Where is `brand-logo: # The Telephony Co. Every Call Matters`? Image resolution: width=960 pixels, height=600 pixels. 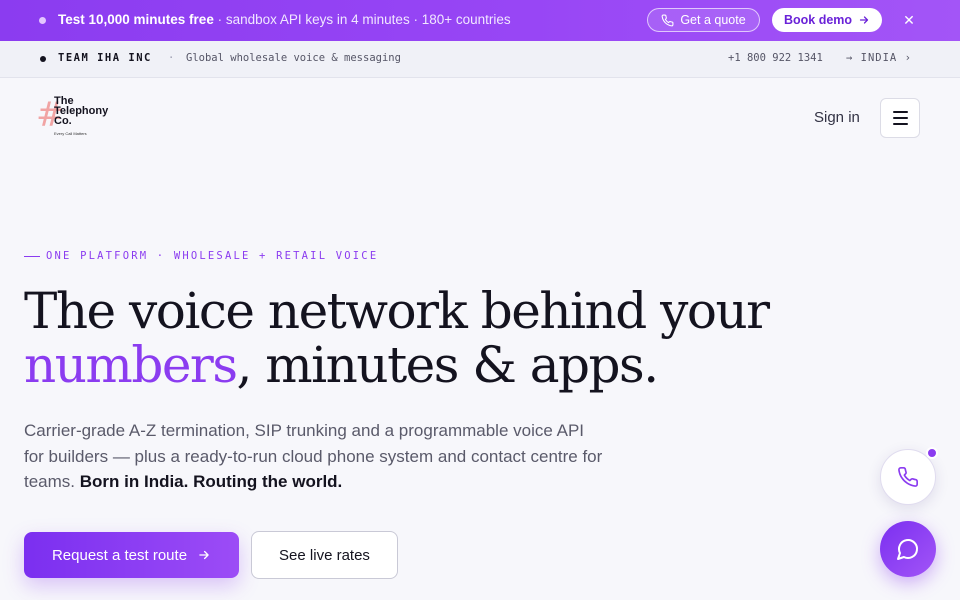
brand-logo: # The Telephony Co. Every Call Matters is located at coordinates (77, 118).